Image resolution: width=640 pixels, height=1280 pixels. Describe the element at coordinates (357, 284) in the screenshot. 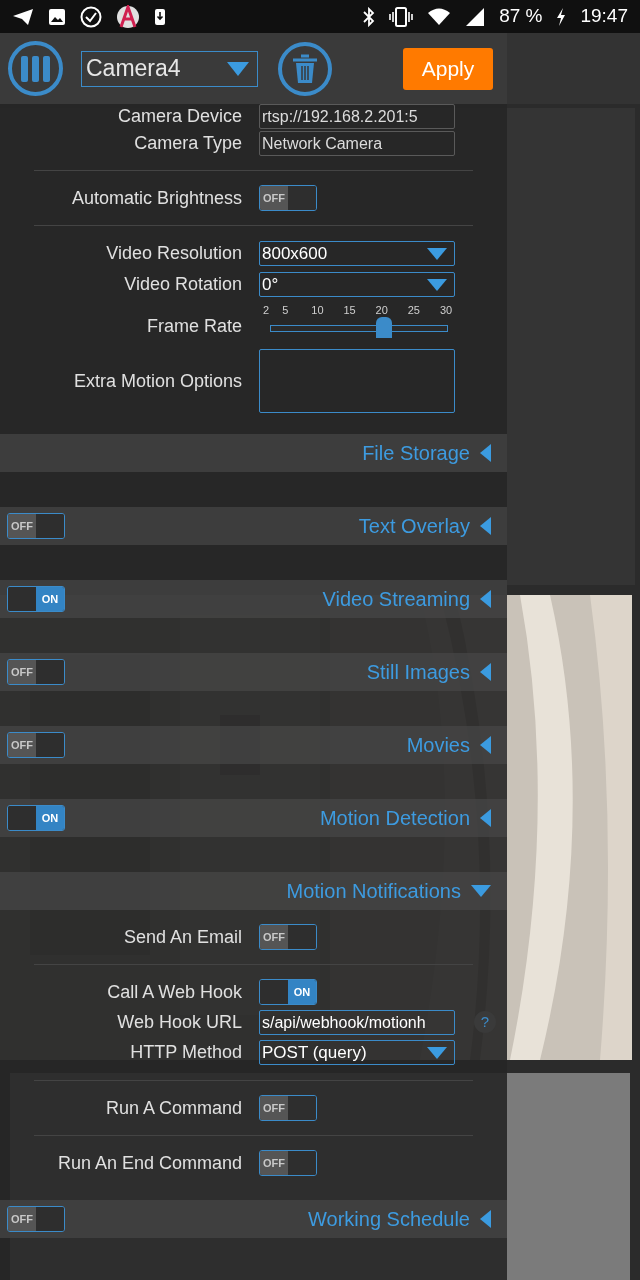

I see `dropdown-select: 0°` at that location.